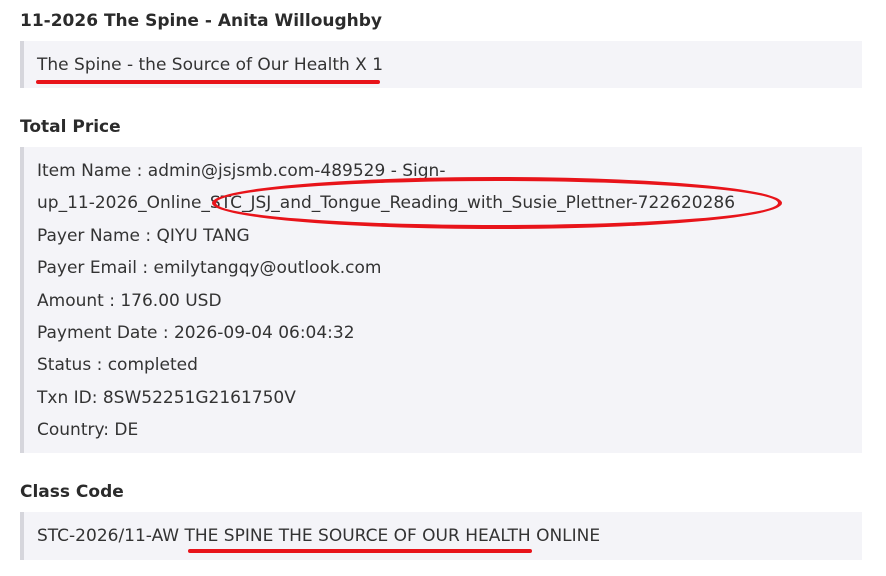 This screenshot has width=886, height=576. I want to click on product-heading: 11-2026 The Spine - Anita Willoughby, so click(201, 21).